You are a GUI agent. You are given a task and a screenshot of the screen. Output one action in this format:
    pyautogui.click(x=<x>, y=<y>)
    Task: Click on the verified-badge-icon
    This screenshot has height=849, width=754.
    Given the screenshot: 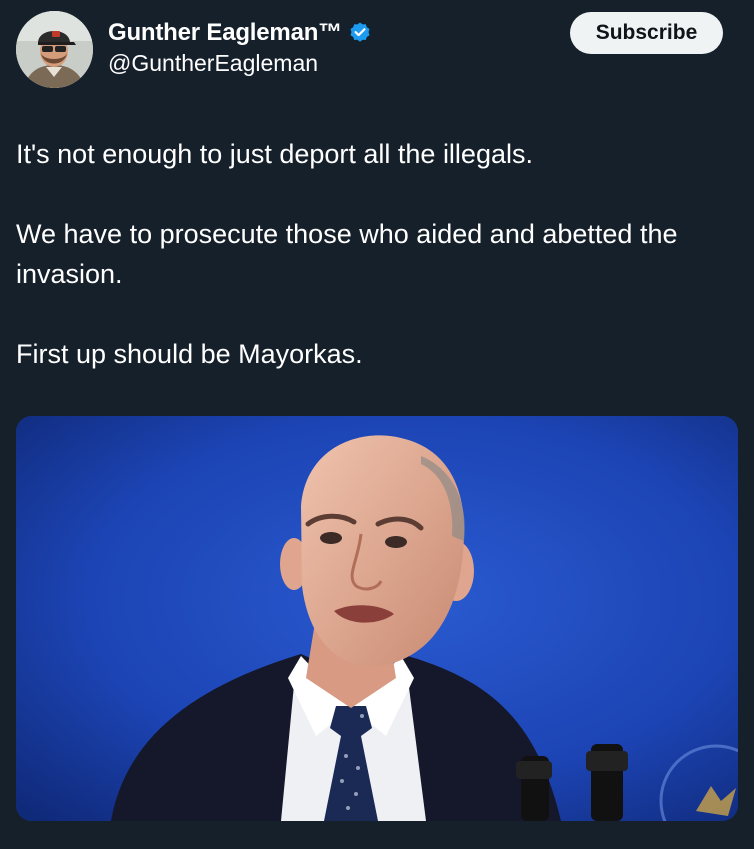 What is the action you would take?
    pyautogui.click(x=360, y=33)
    